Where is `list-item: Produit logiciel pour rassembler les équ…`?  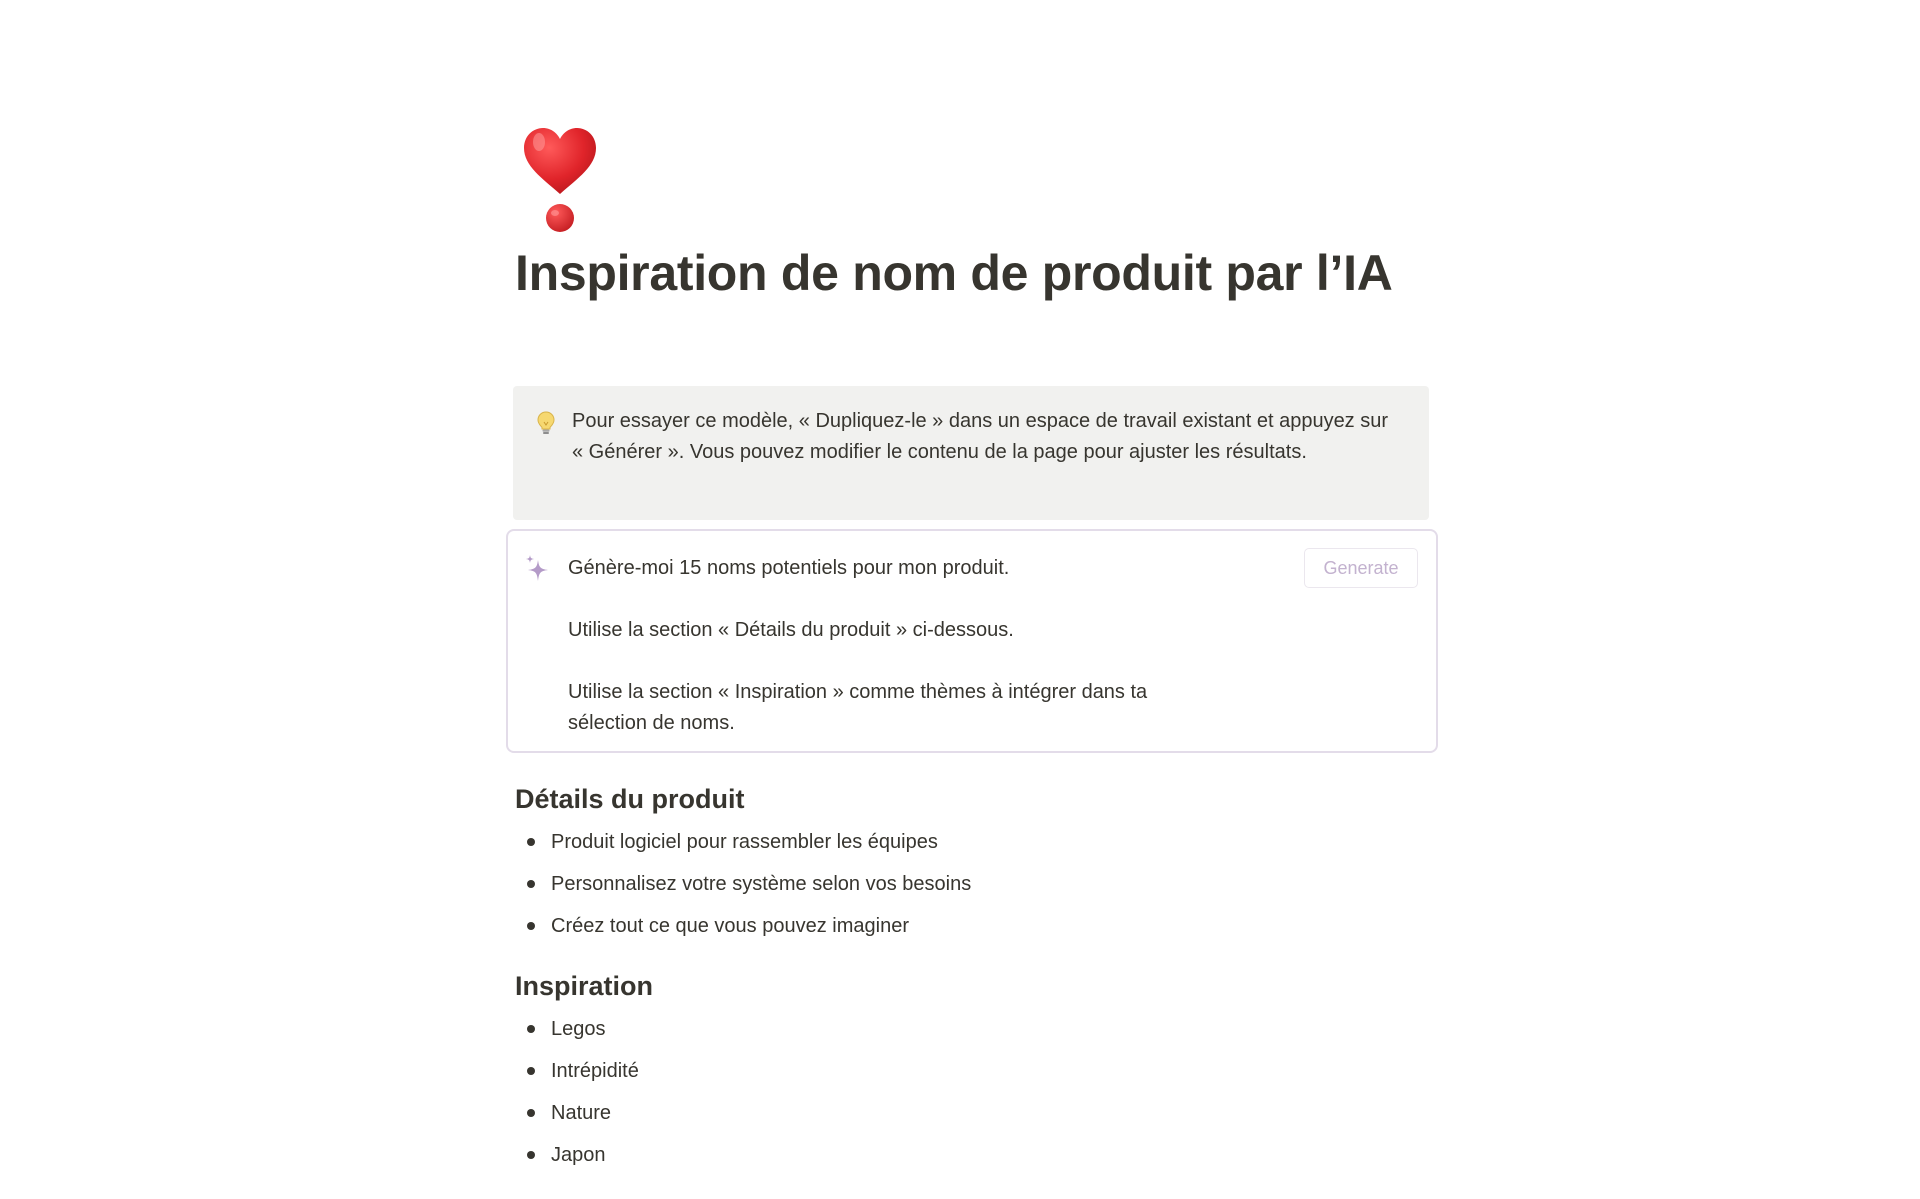
list-item: Produit logiciel pour rassembler les équ… is located at coordinates (965, 842).